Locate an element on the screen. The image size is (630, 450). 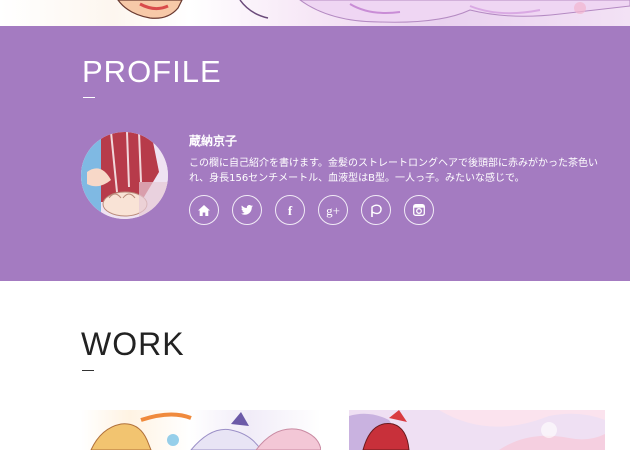
pixiv-link-button is located at coordinates (376, 210).